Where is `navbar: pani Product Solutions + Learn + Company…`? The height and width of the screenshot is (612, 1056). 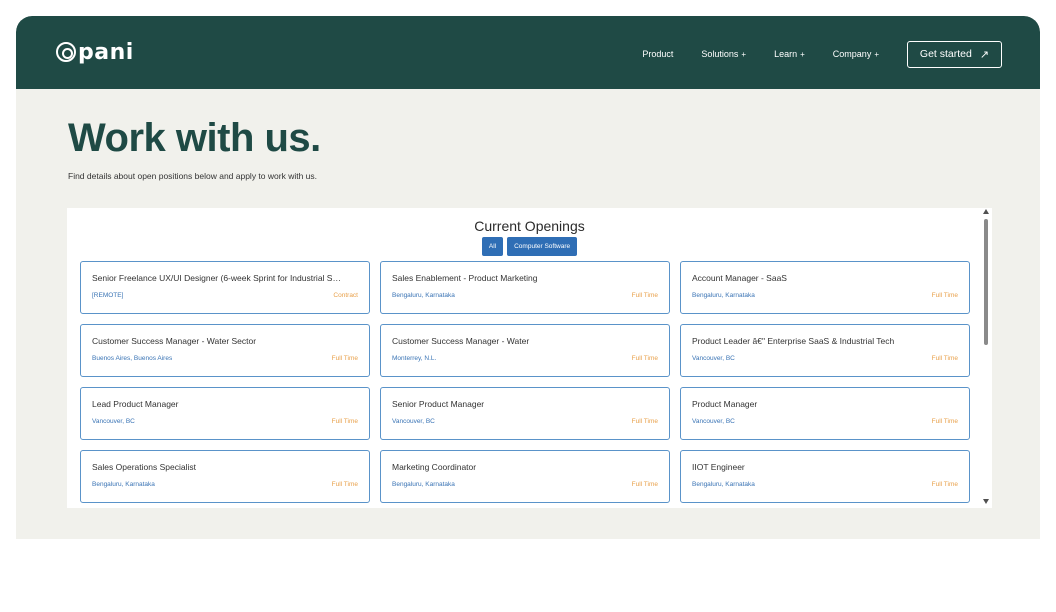 navbar: pani Product Solutions + Learn + Company… is located at coordinates (528, 52).